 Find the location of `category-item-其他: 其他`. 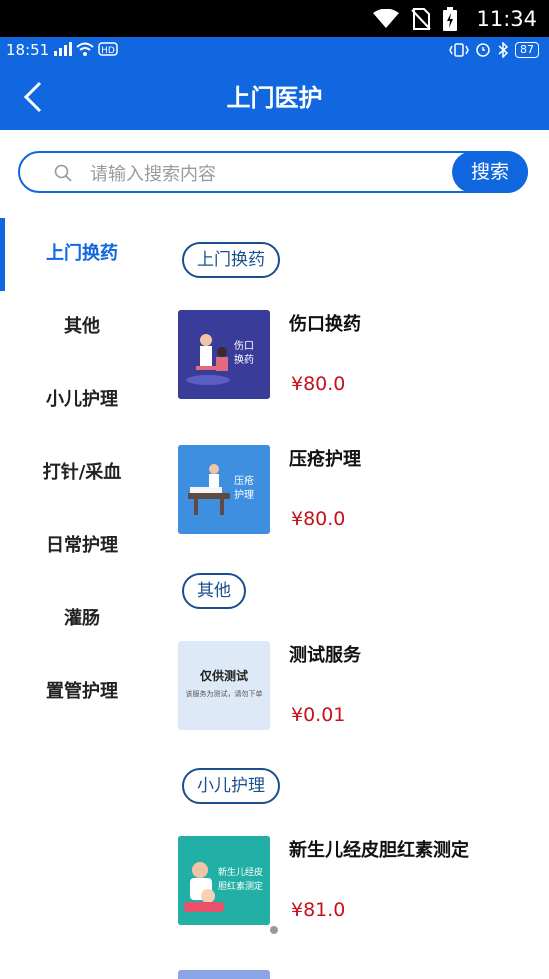

category-item-其他: 其他 is located at coordinates (82, 327).